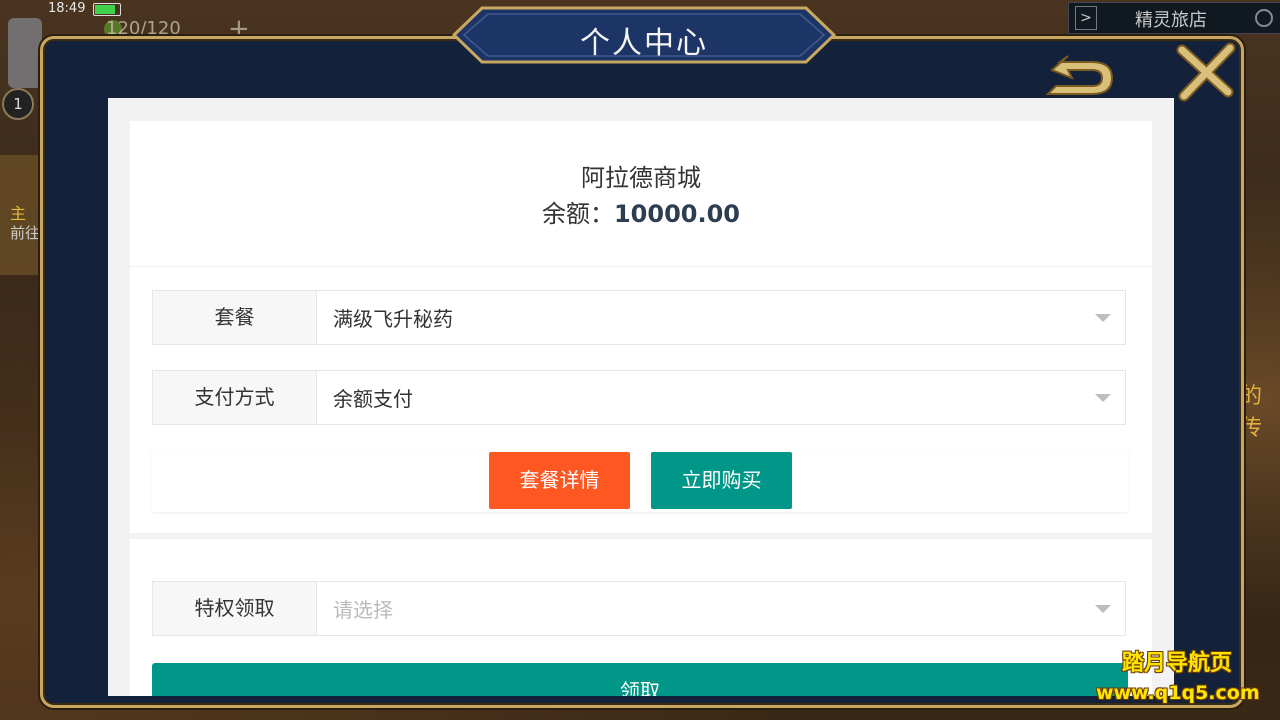 Image resolution: width=1280 pixels, height=720 pixels. I want to click on balance-value: 10000.00, so click(676, 214).